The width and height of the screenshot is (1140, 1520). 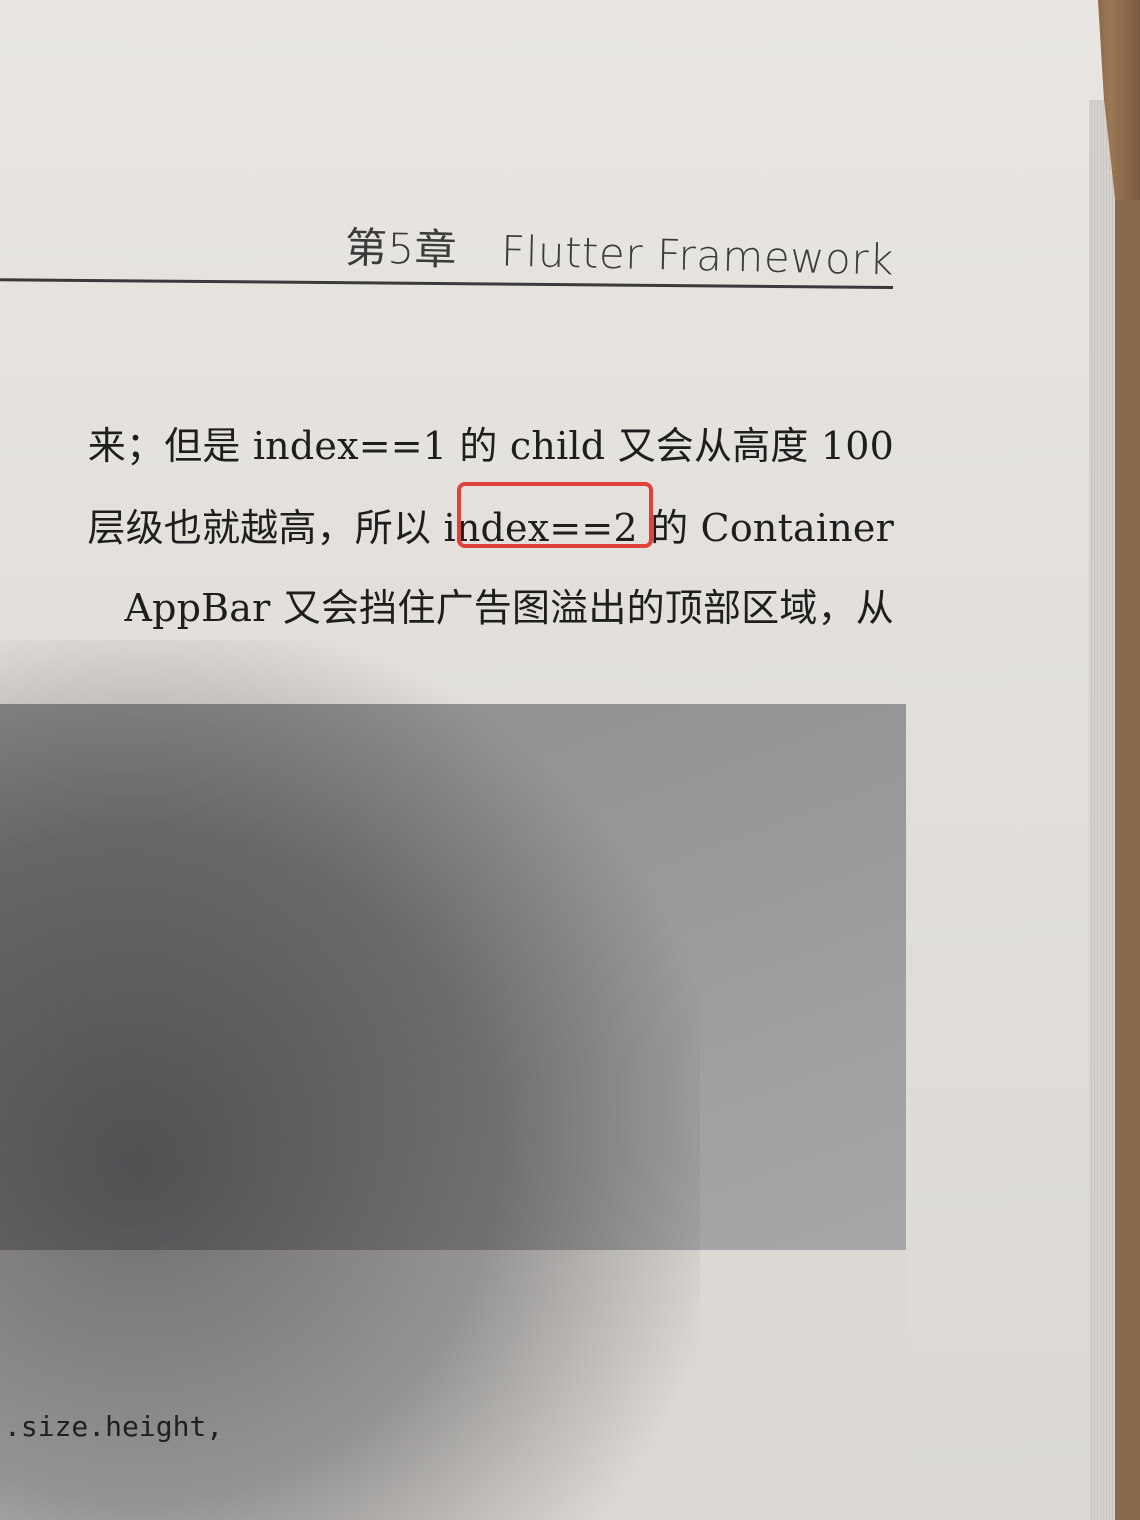 I want to click on chapter-label: 第5章, so click(x=401, y=249).